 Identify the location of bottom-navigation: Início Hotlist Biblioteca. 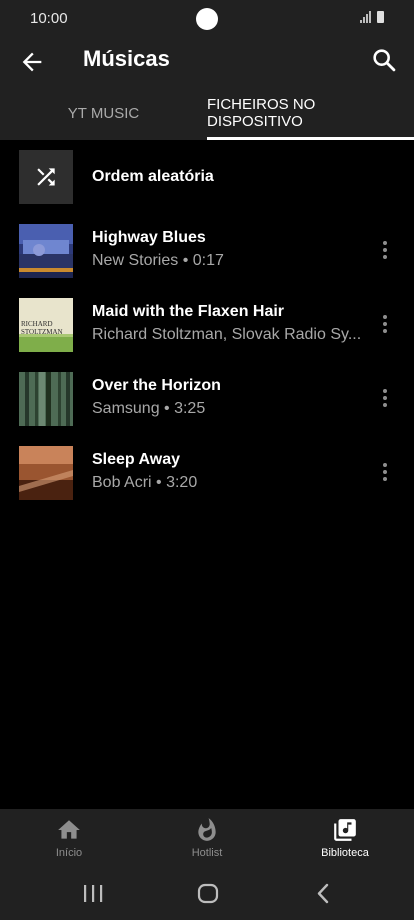
(207, 838).